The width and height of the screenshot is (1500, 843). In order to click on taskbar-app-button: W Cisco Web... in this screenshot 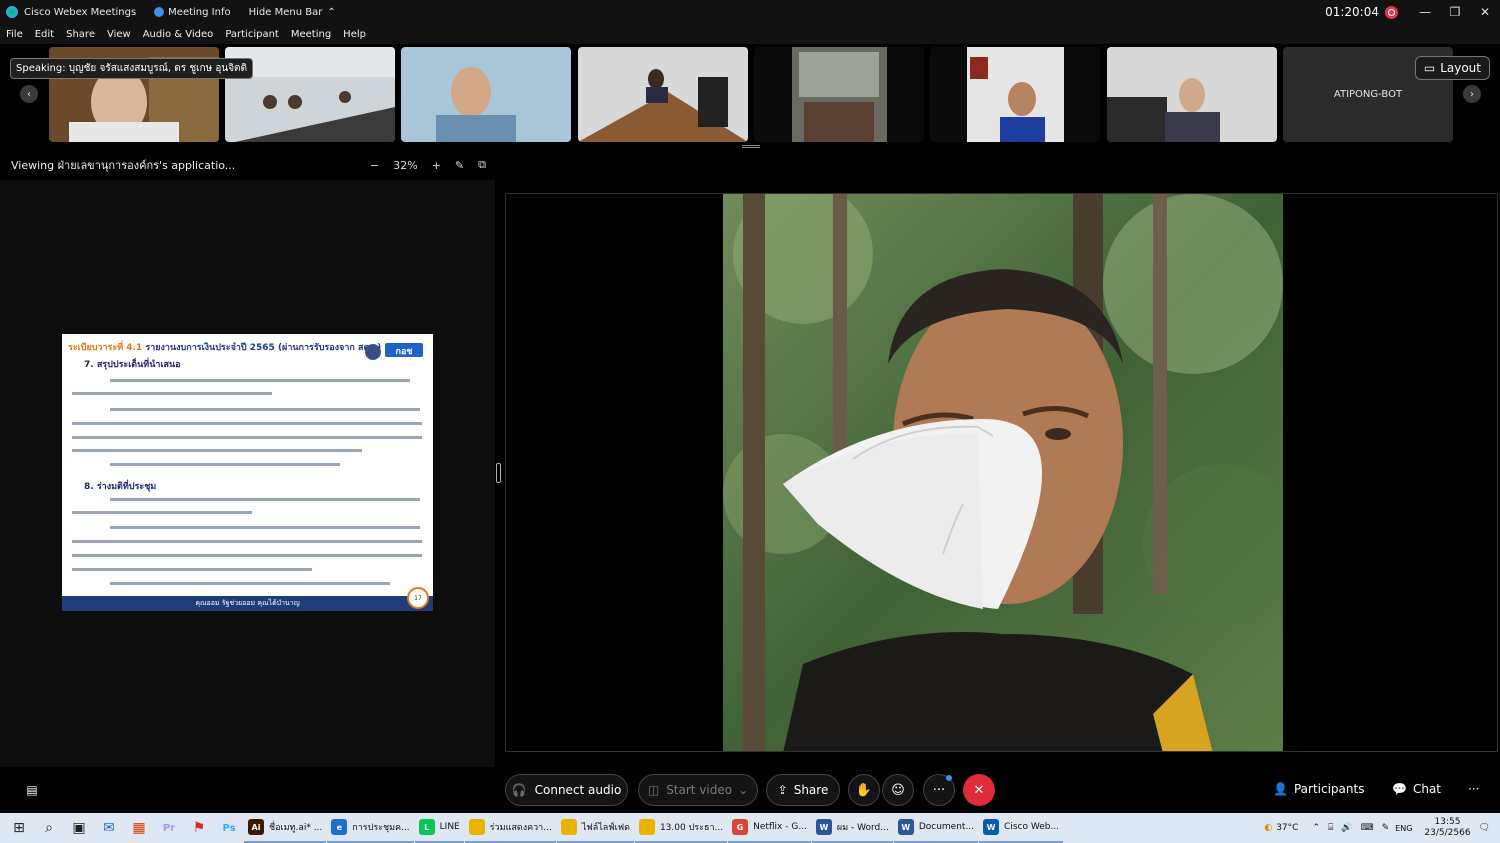, I will do `click(1021, 828)`.